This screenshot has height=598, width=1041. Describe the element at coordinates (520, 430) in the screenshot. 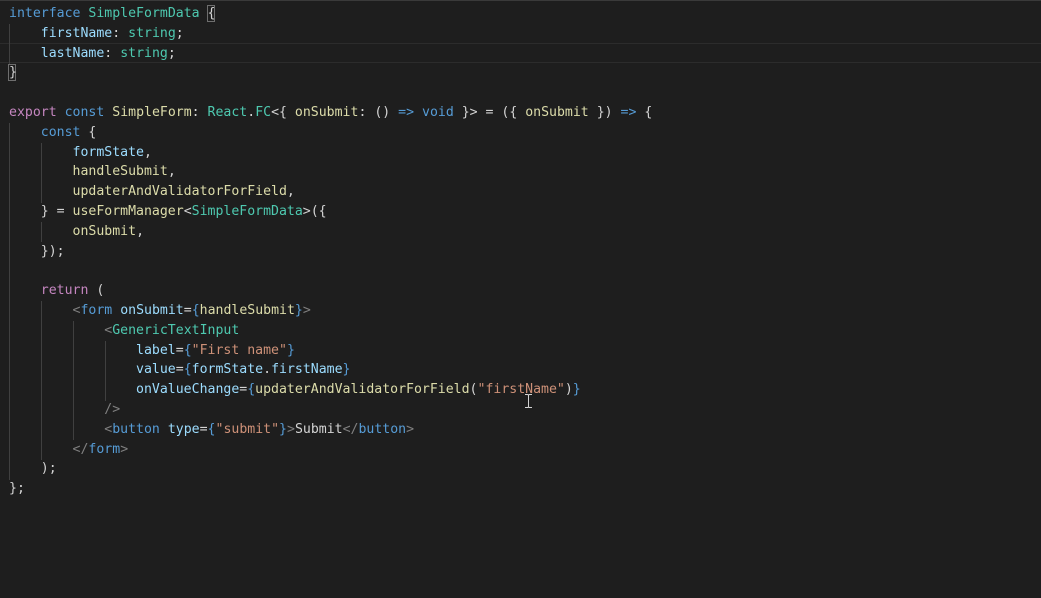

I see `code-line: <button type={"submit"}>Submit</button>` at that location.